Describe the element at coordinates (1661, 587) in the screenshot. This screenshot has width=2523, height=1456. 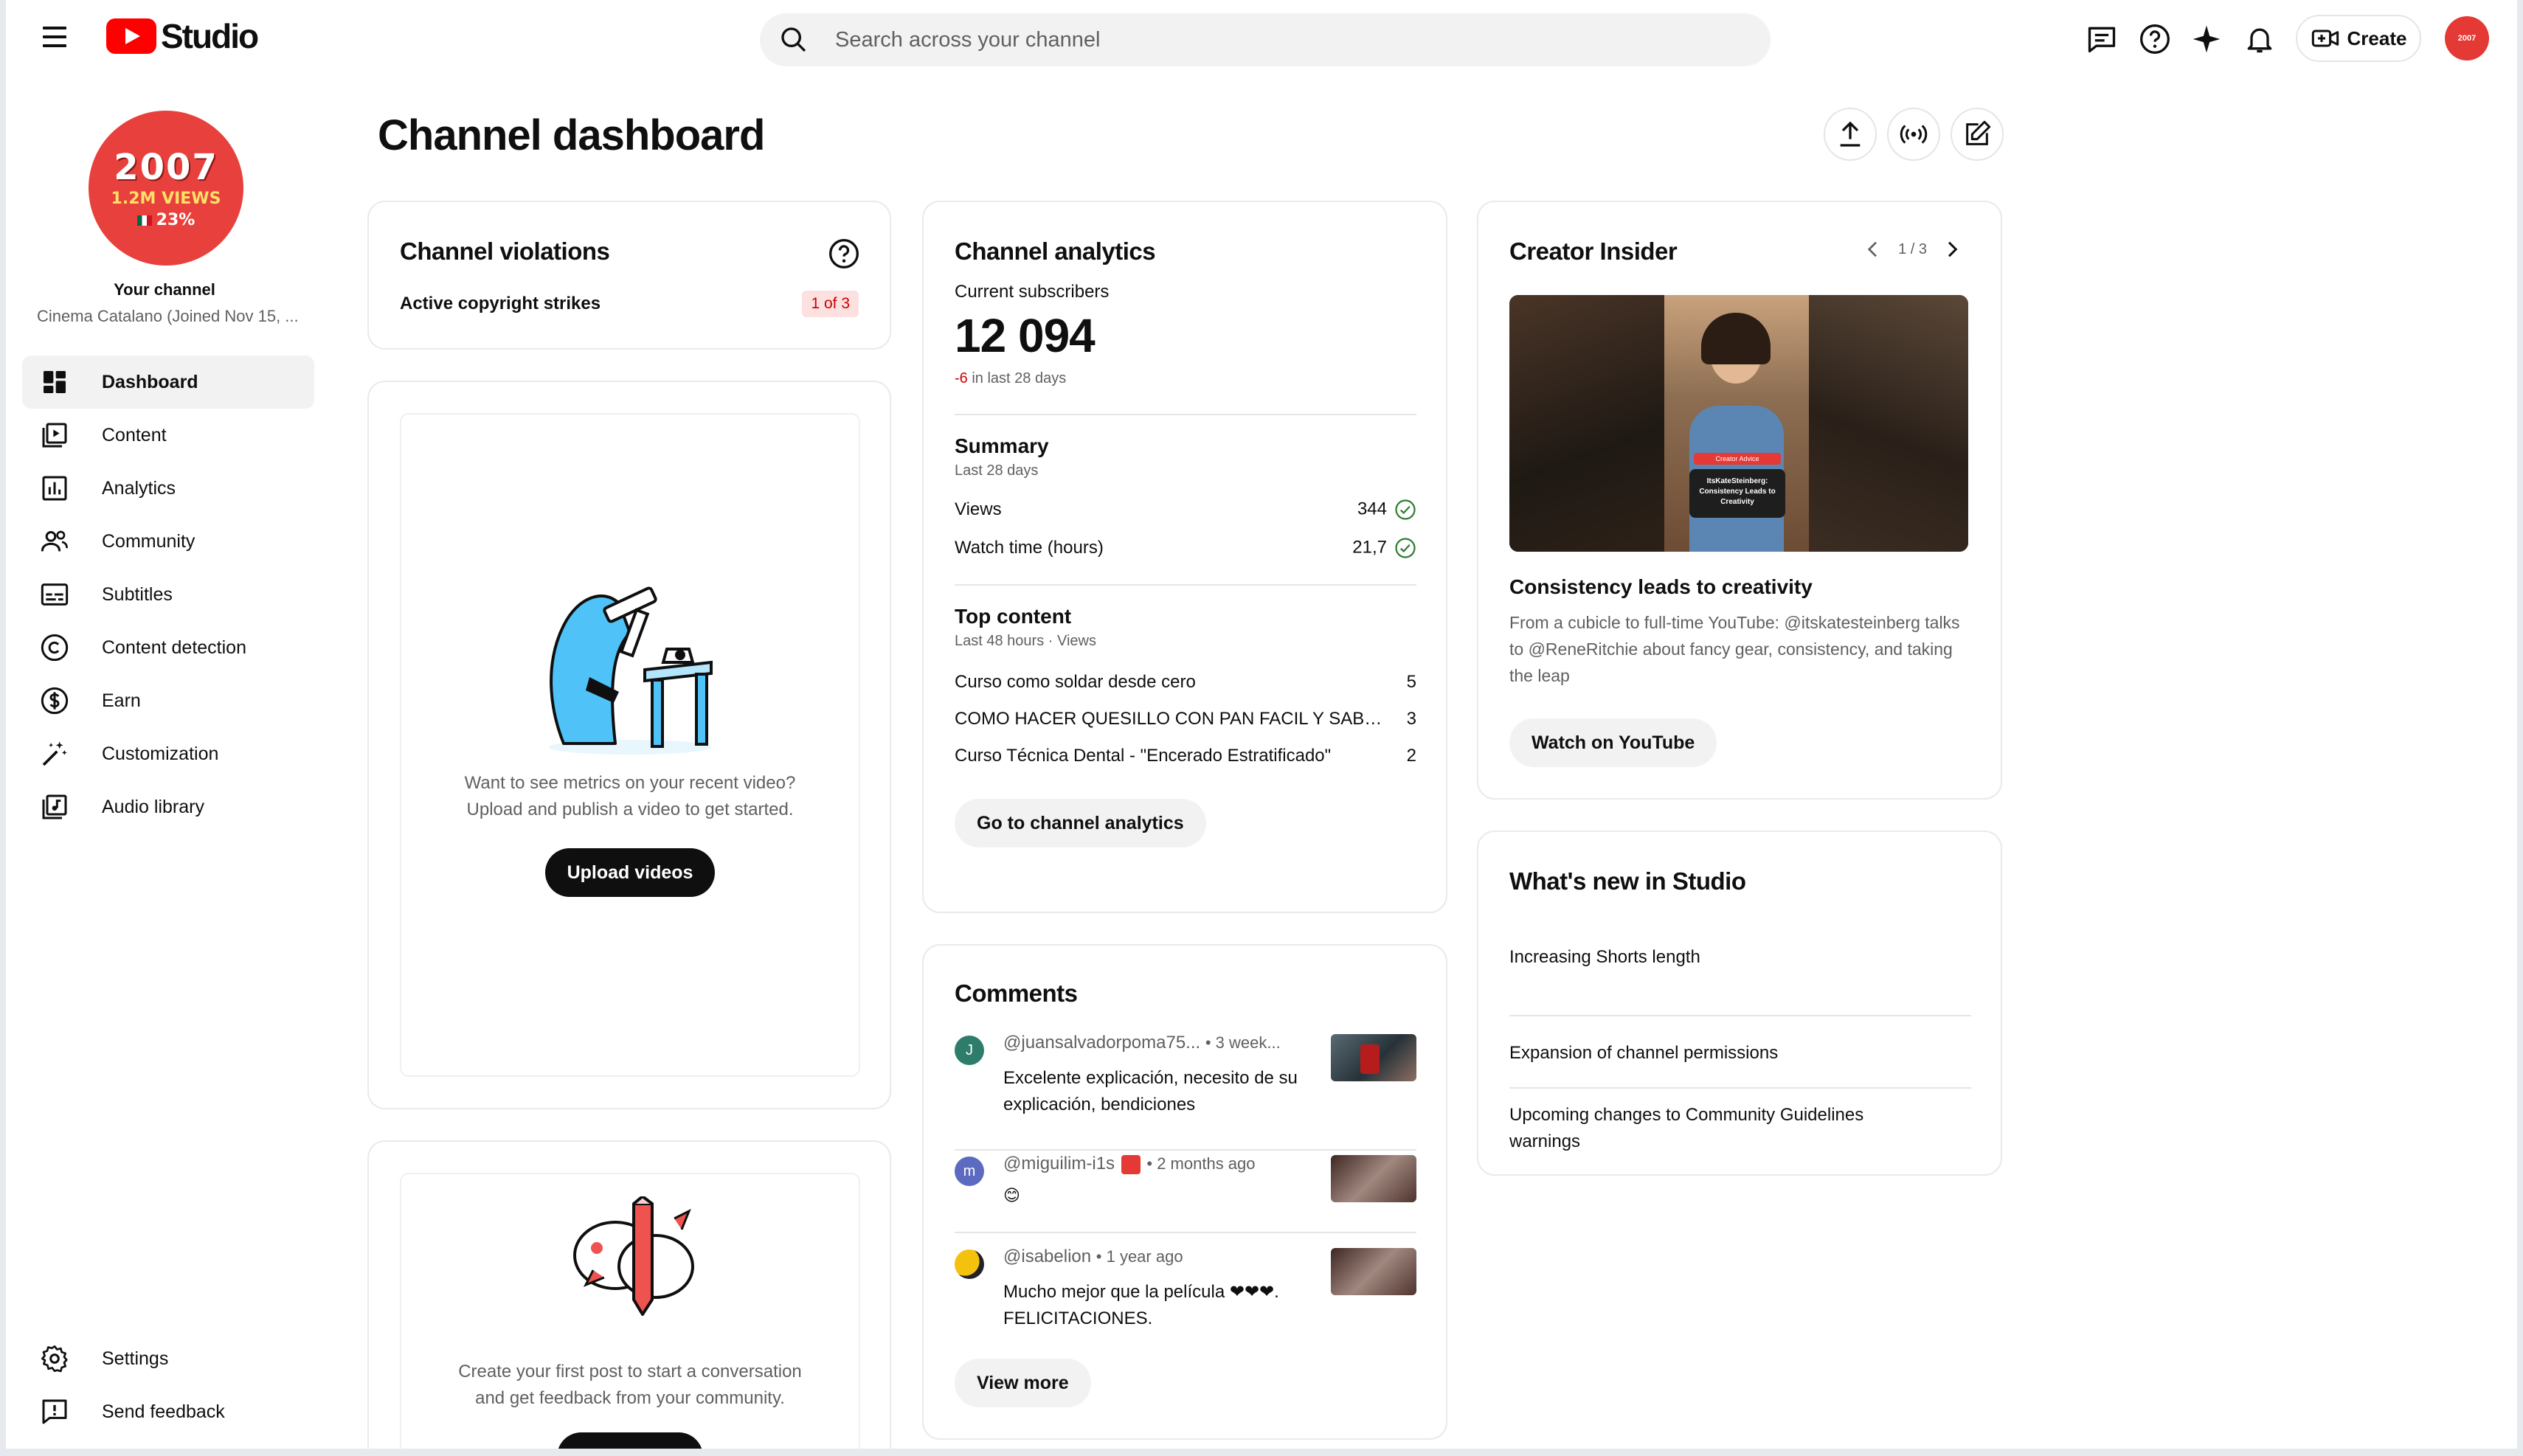
I see `insider-video-title: Consistency leads to creativity` at that location.